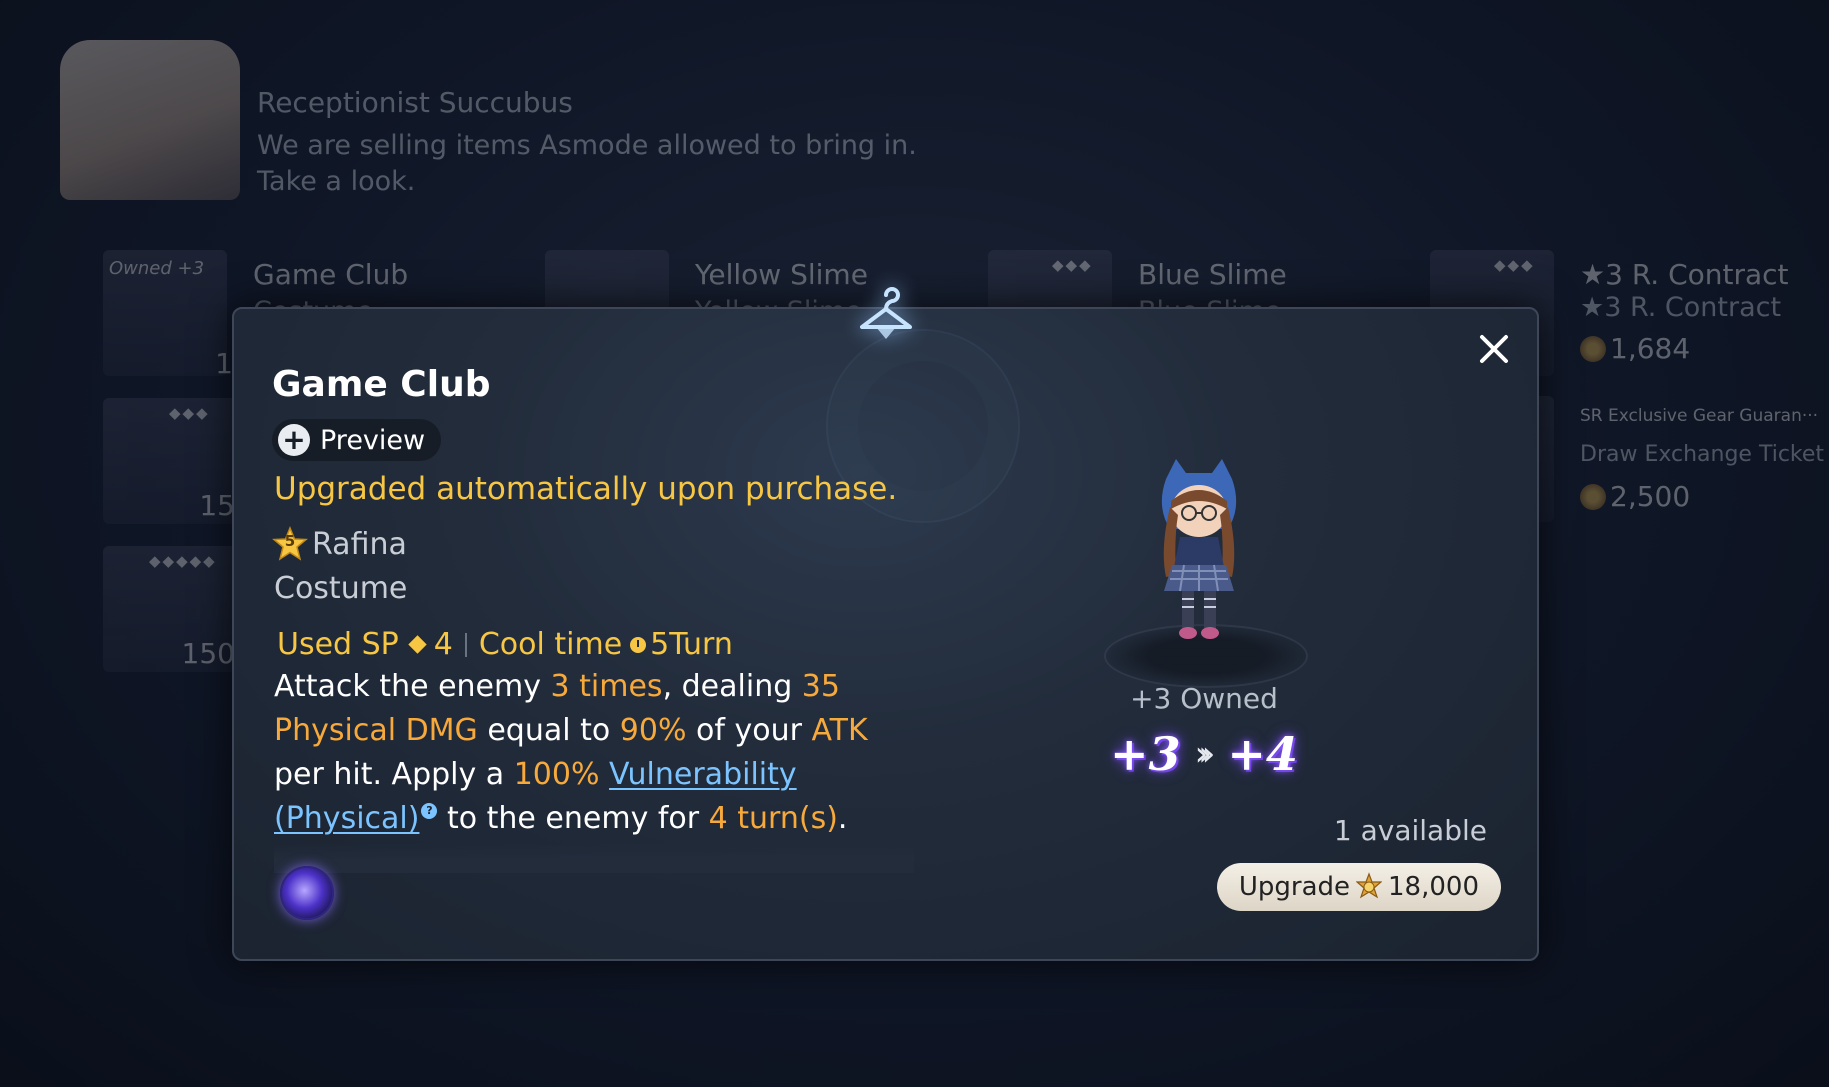 The height and width of the screenshot is (1087, 1829). Describe the element at coordinates (1702, 454) in the screenshot. I see `item-subtitle: Draw Exchange Ticket` at that location.